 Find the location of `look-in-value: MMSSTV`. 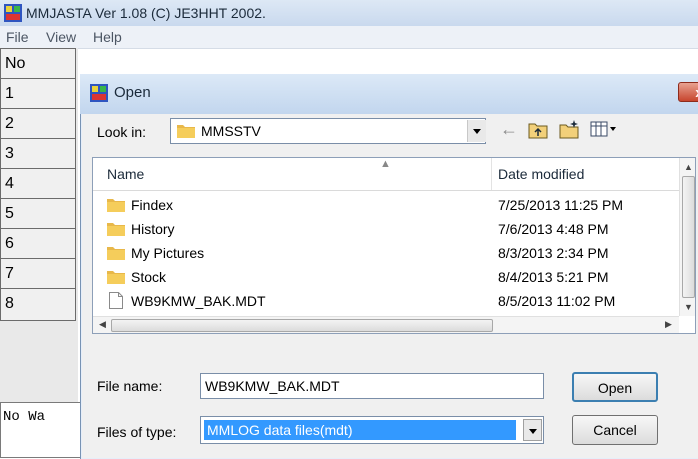

look-in-value: MMSSTV is located at coordinates (231, 131).